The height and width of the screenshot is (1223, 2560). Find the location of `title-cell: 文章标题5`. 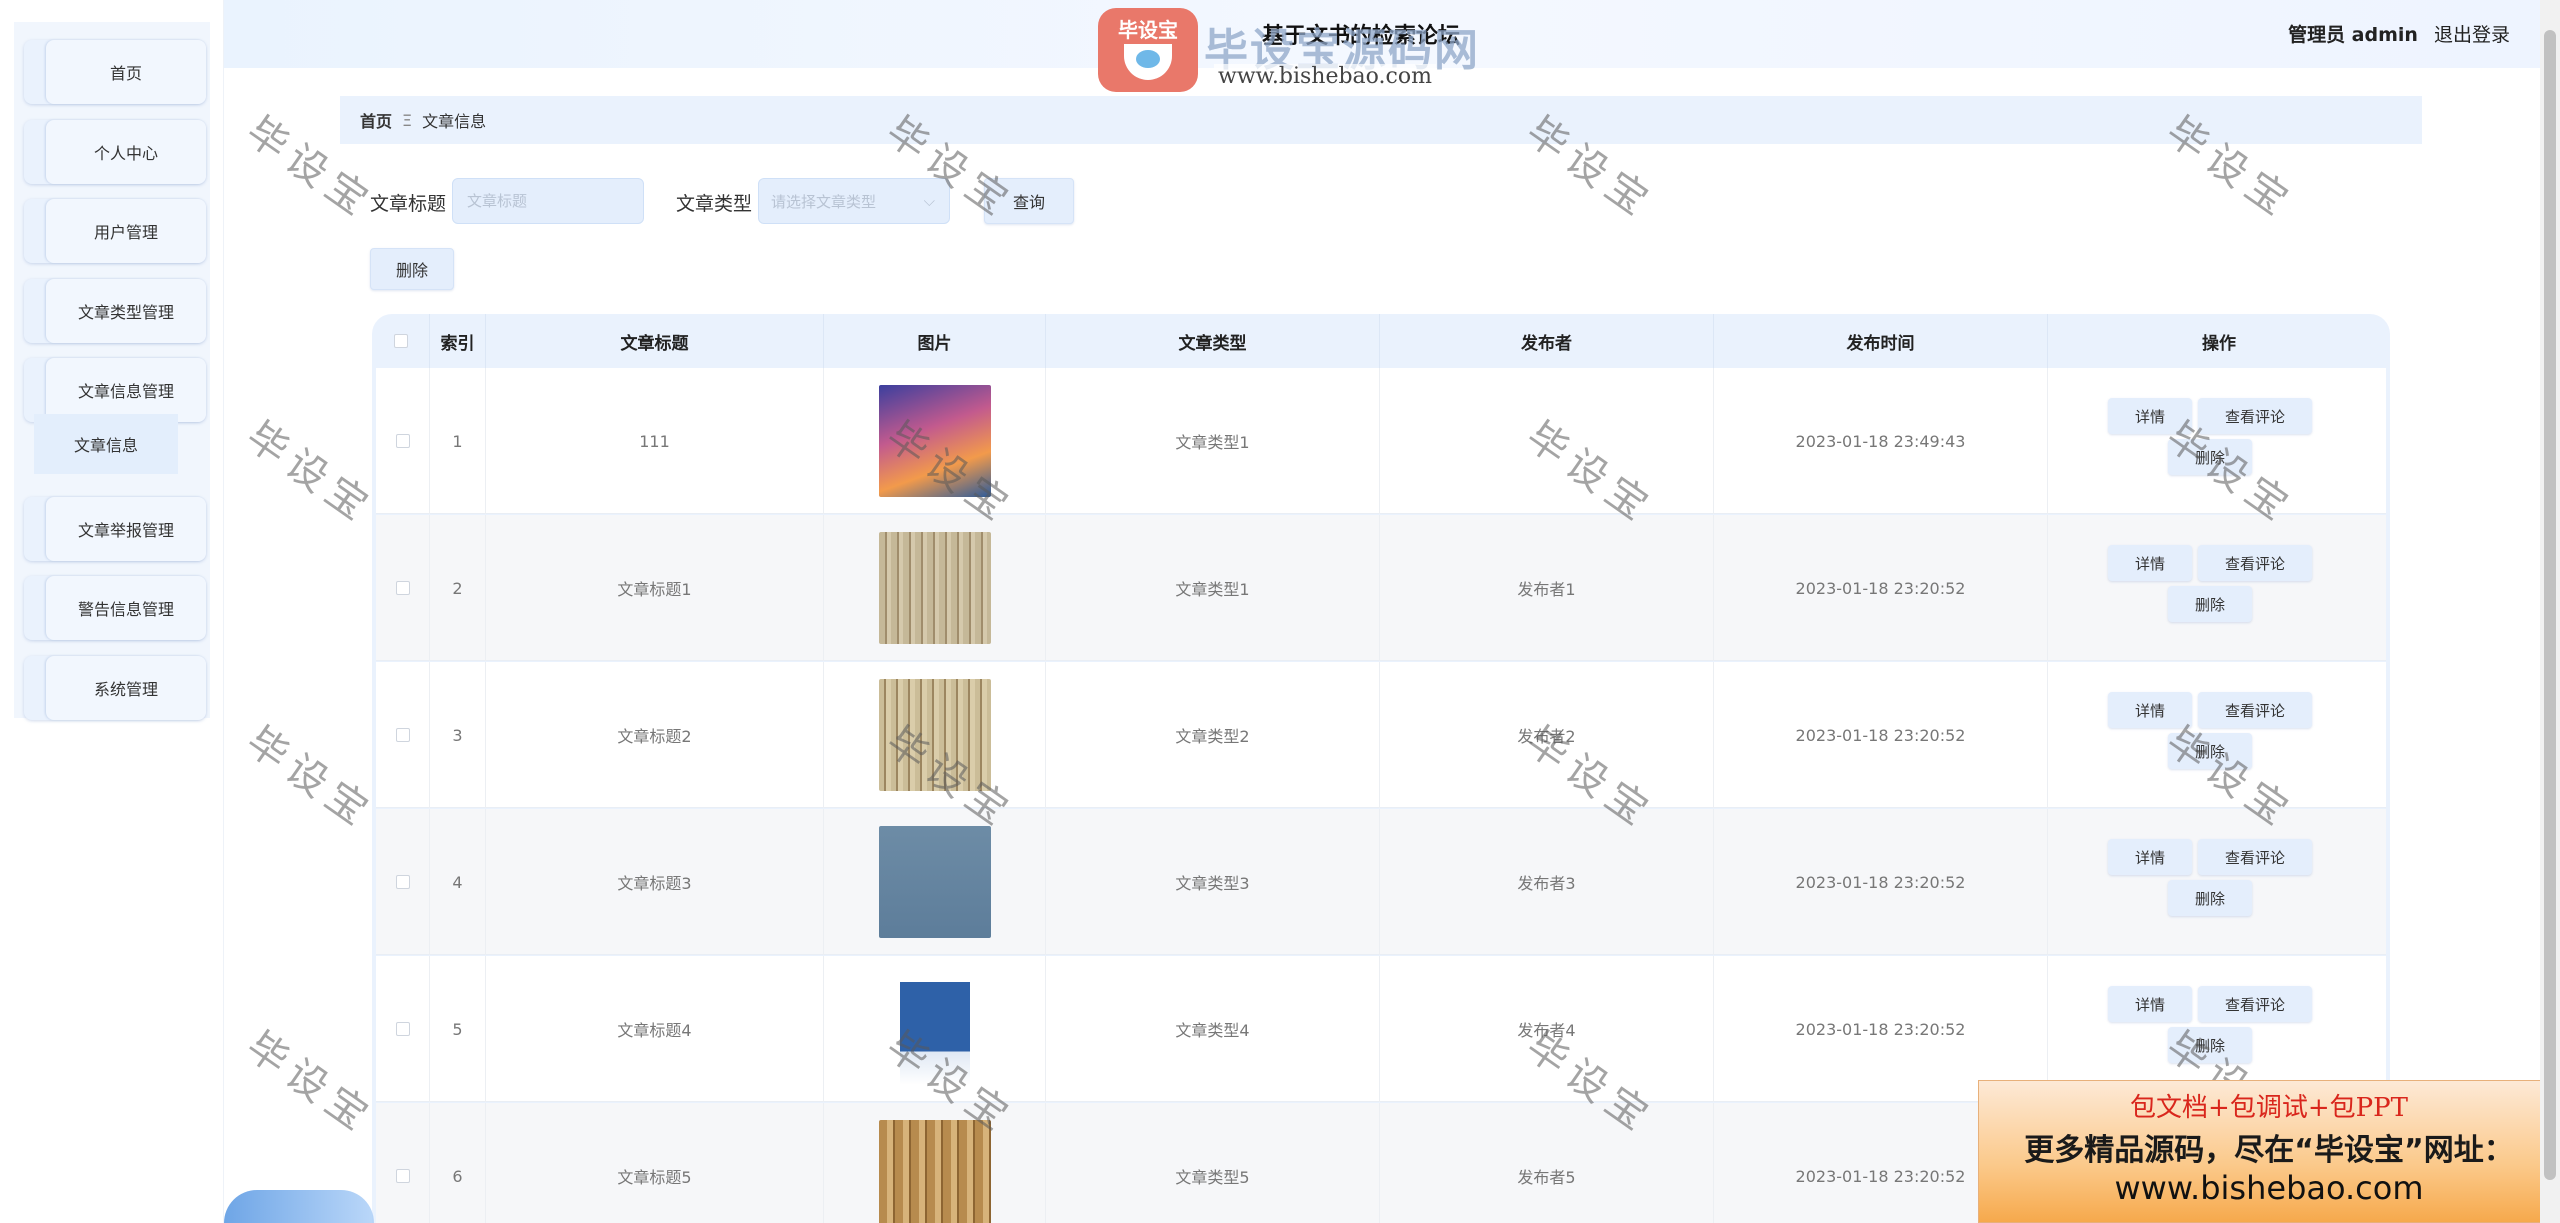

title-cell: 文章标题5 is located at coordinates (655, 1163).